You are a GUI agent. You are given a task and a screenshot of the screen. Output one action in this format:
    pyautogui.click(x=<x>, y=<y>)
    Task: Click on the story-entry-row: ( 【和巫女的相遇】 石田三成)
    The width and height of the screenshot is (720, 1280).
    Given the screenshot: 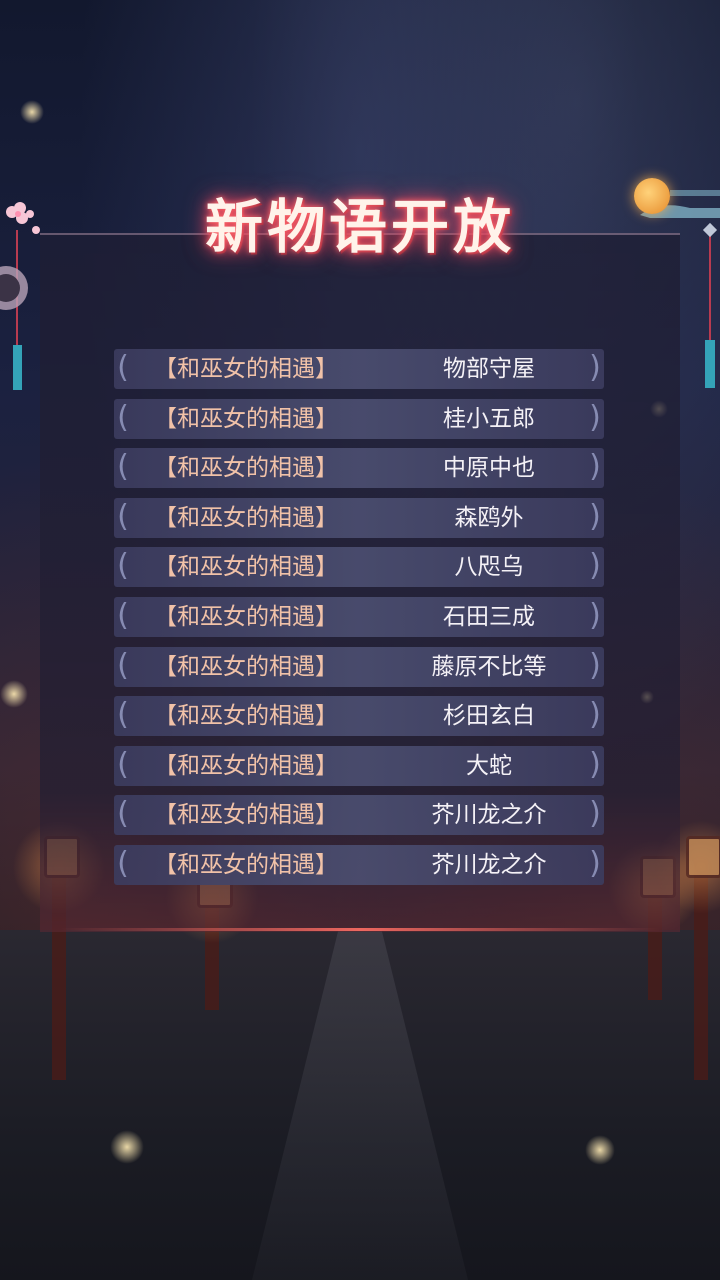 What is the action you would take?
    pyautogui.click(x=359, y=616)
    